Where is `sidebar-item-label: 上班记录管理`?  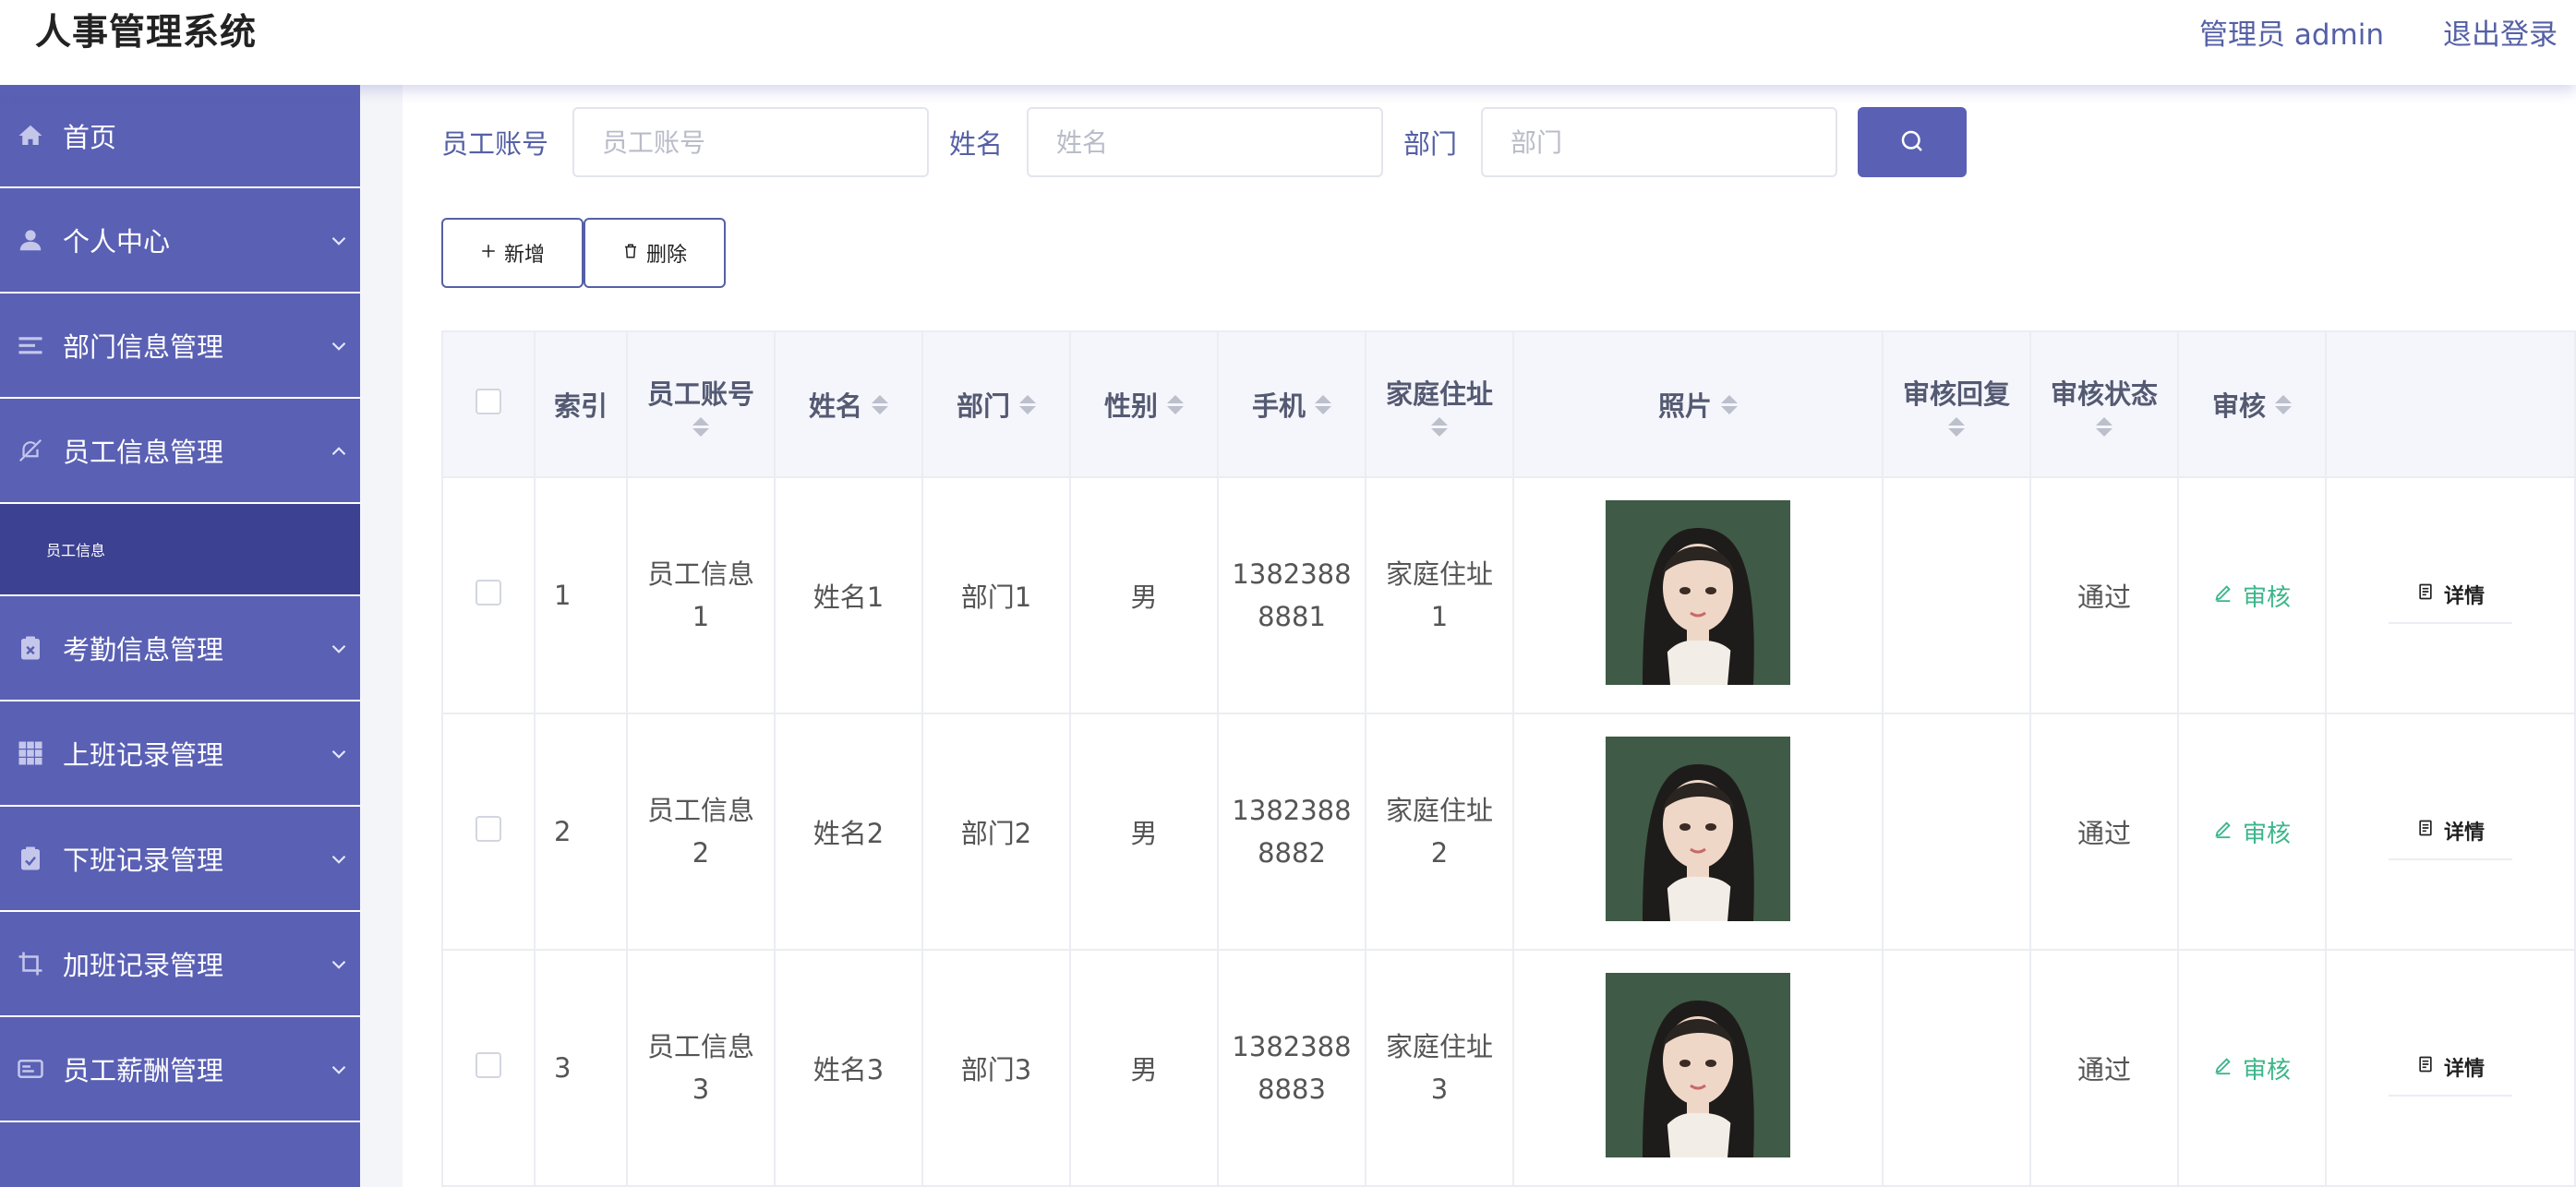
sidebar-item-label: 上班记录管理 is located at coordinates (143, 755).